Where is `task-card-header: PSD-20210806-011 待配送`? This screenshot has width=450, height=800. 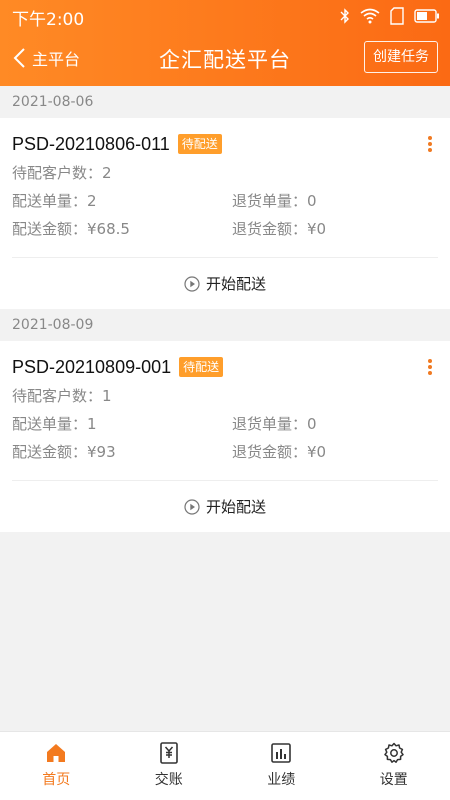 task-card-header: PSD-20210806-011 待配送 is located at coordinates (117, 144).